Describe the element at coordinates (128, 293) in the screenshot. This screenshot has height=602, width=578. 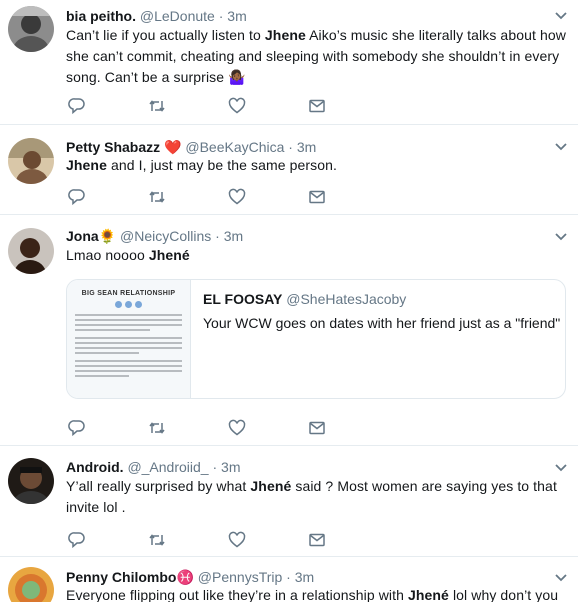
I see `card-thumbnail-title: BIG SEAN RELATIONSHIP` at that location.